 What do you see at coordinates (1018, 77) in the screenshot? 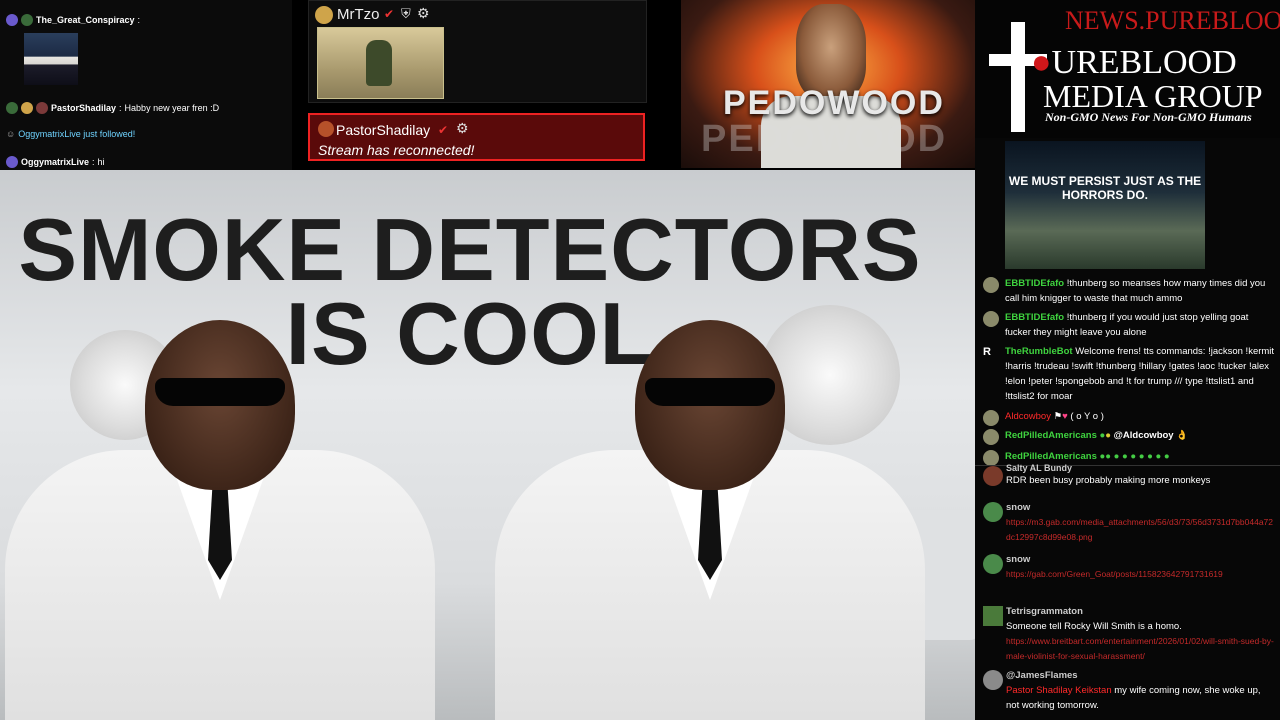
I see `cross-icon` at bounding box center [1018, 77].